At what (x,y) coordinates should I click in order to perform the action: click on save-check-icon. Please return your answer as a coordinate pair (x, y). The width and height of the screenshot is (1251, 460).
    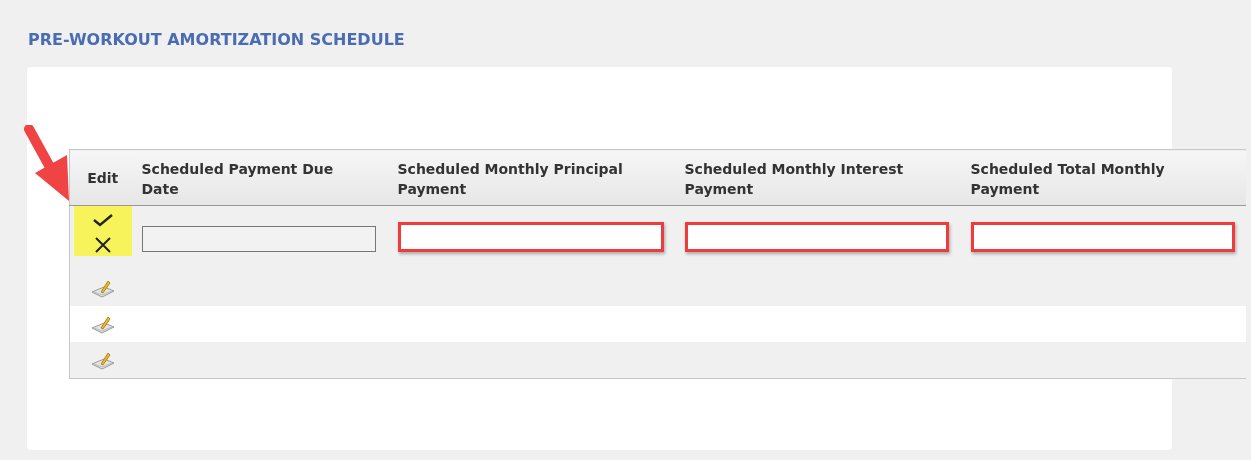
    Looking at the image, I should click on (102, 220).